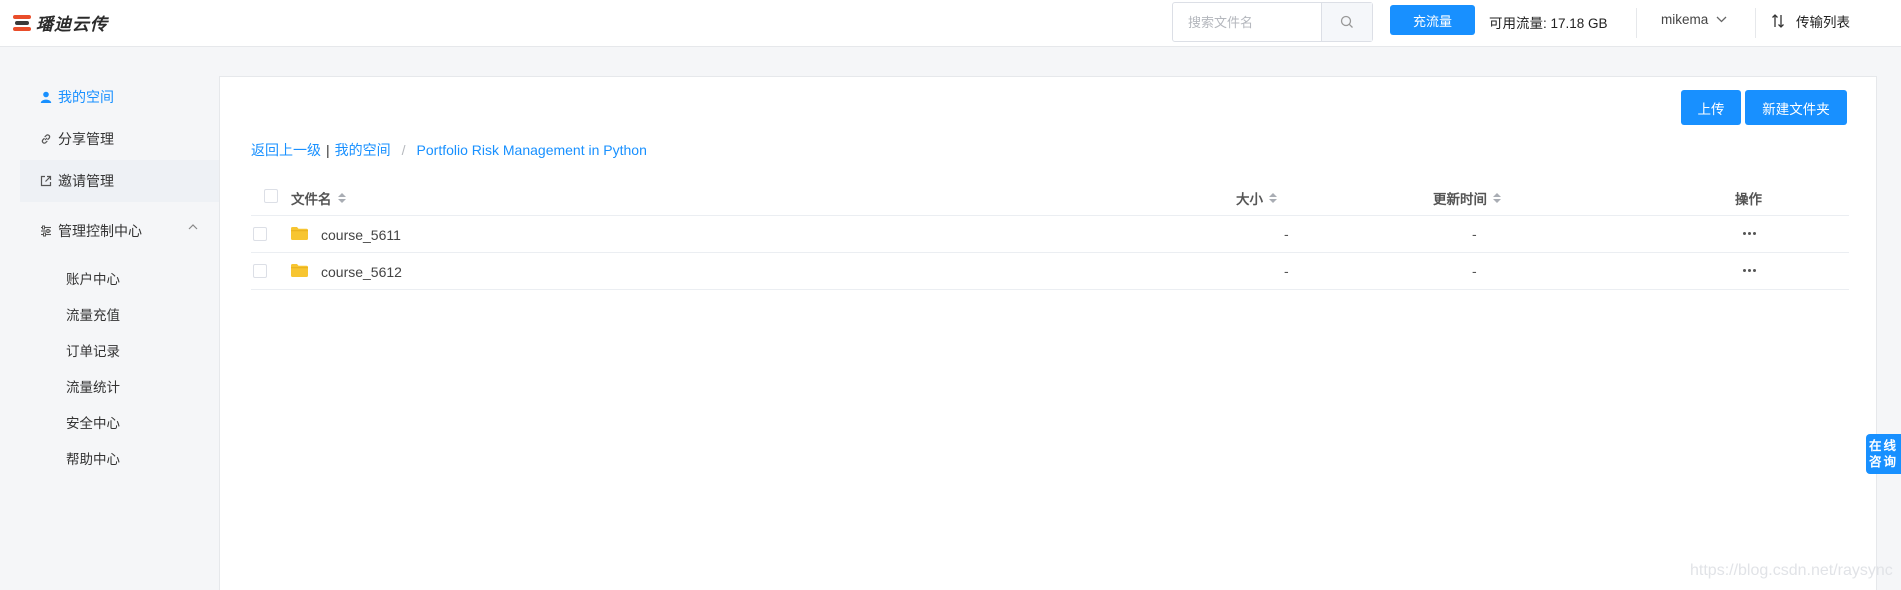  What do you see at coordinates (86, 181) in the screenshot?
I see `sidebar-item-label: 邀请管理` at bounding box center [86, 181].